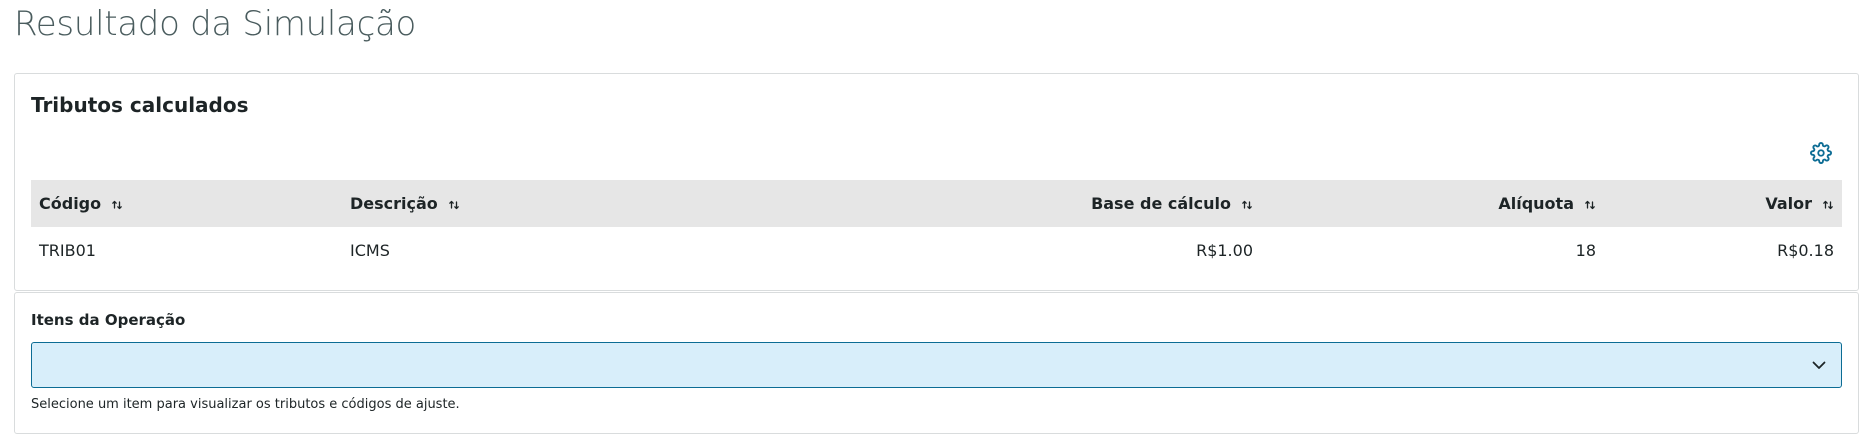 This screenshot has height=439, width=1866. What do you see at coordinates (394, 203) in the screenshot?
I see `column-header-label: Descrição` at bounding box center [394, 203].